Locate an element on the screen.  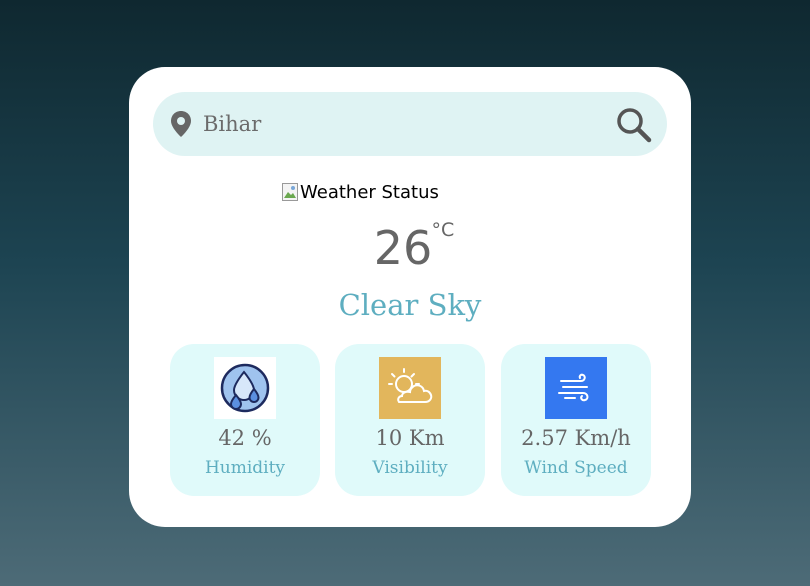
weather-status-alt-text: Weather Status is located at coordinates (369, 192).